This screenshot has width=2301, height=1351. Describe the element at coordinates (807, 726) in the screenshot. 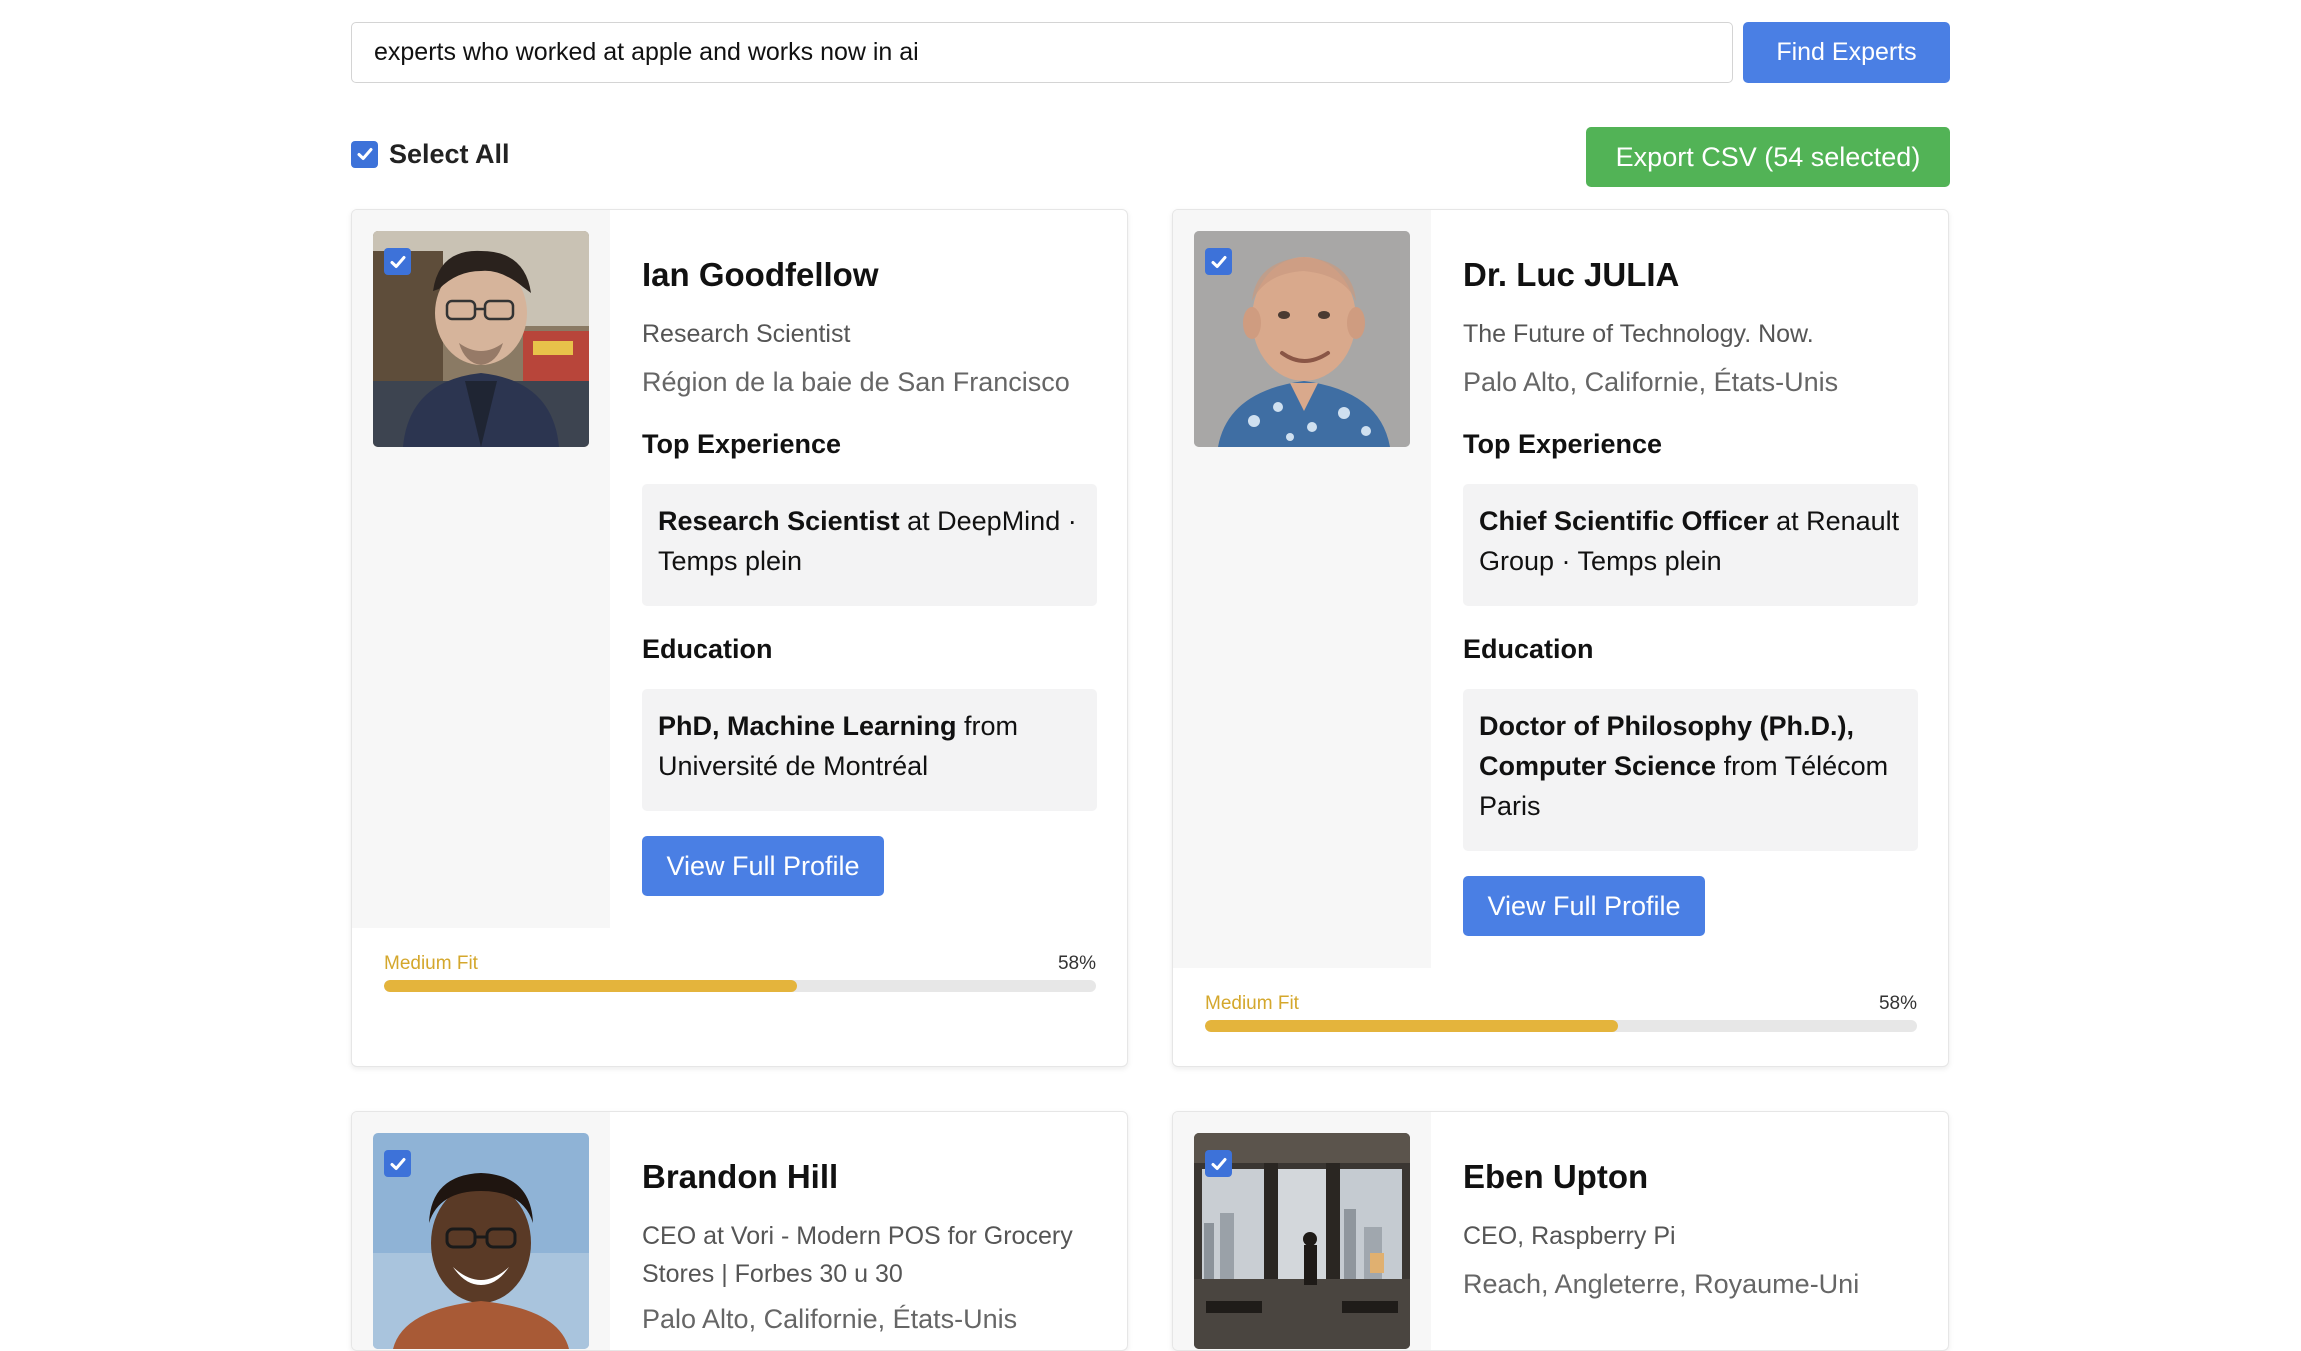

I see `education-degree: PhD, Machine Learning` at that location.